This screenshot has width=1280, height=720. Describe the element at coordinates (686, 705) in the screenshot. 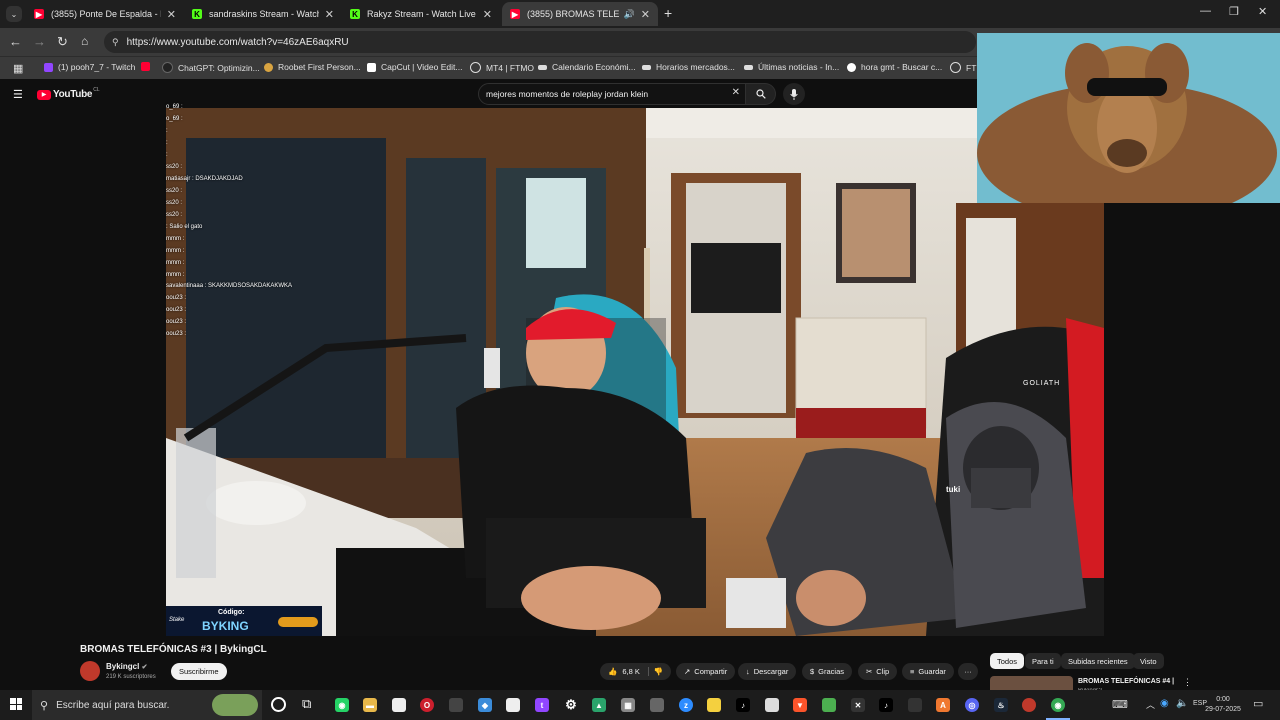

I see `zoom-icon: z` at that location.